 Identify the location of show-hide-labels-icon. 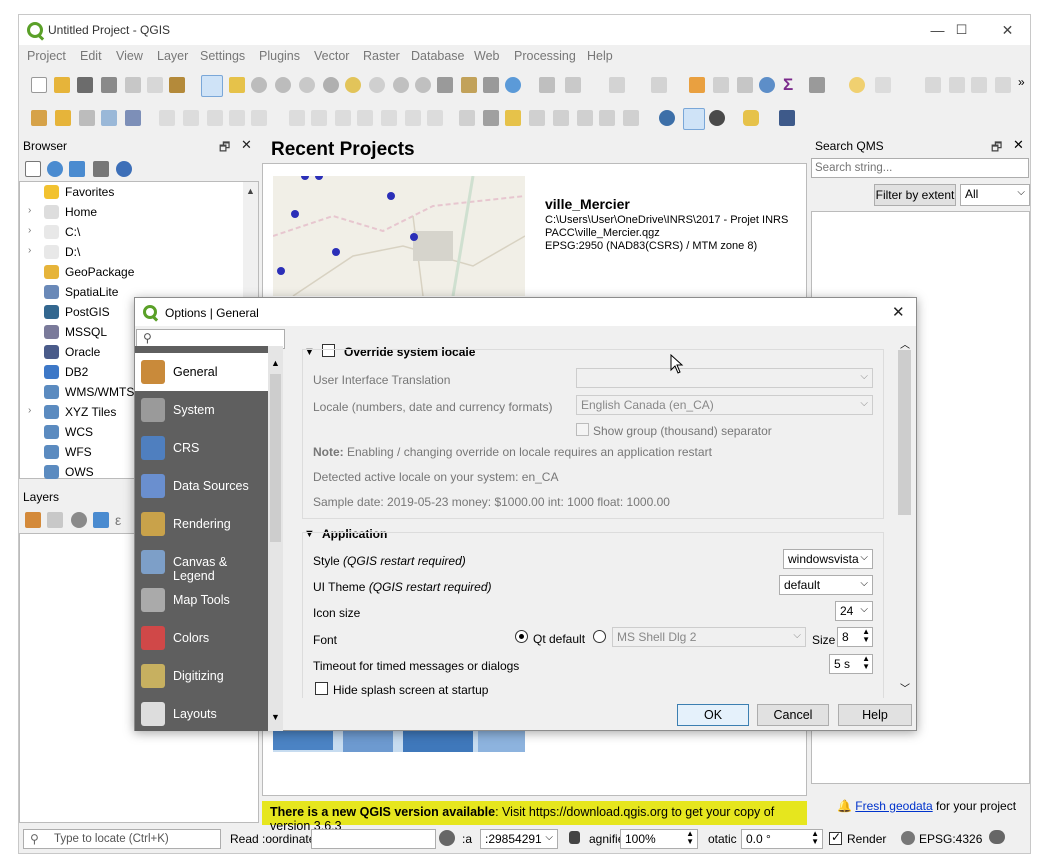
(607, 118).